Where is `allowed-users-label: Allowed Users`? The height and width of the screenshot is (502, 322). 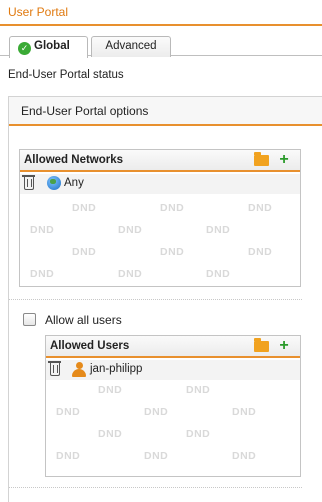 allowed-users-label: Allowed Users is located at coordinates (90, 346).